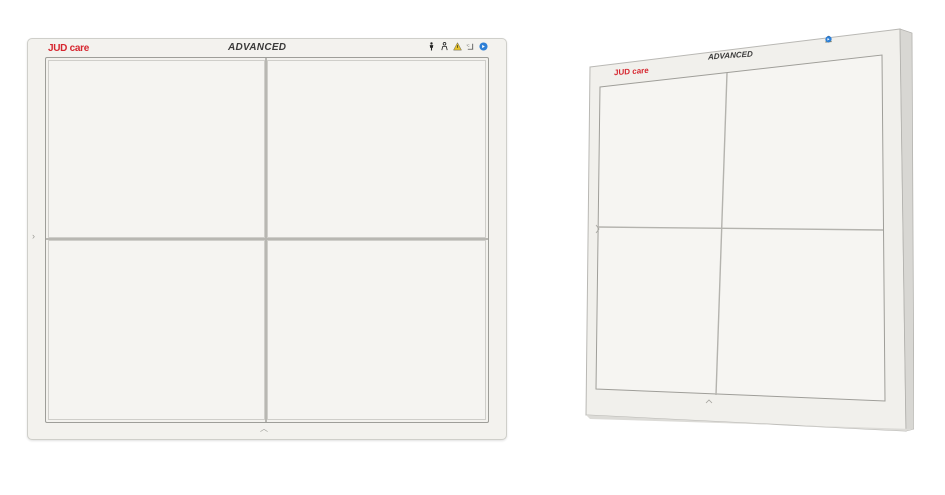  I want to click on angled-brand-suffix: care, so click(640, 70).